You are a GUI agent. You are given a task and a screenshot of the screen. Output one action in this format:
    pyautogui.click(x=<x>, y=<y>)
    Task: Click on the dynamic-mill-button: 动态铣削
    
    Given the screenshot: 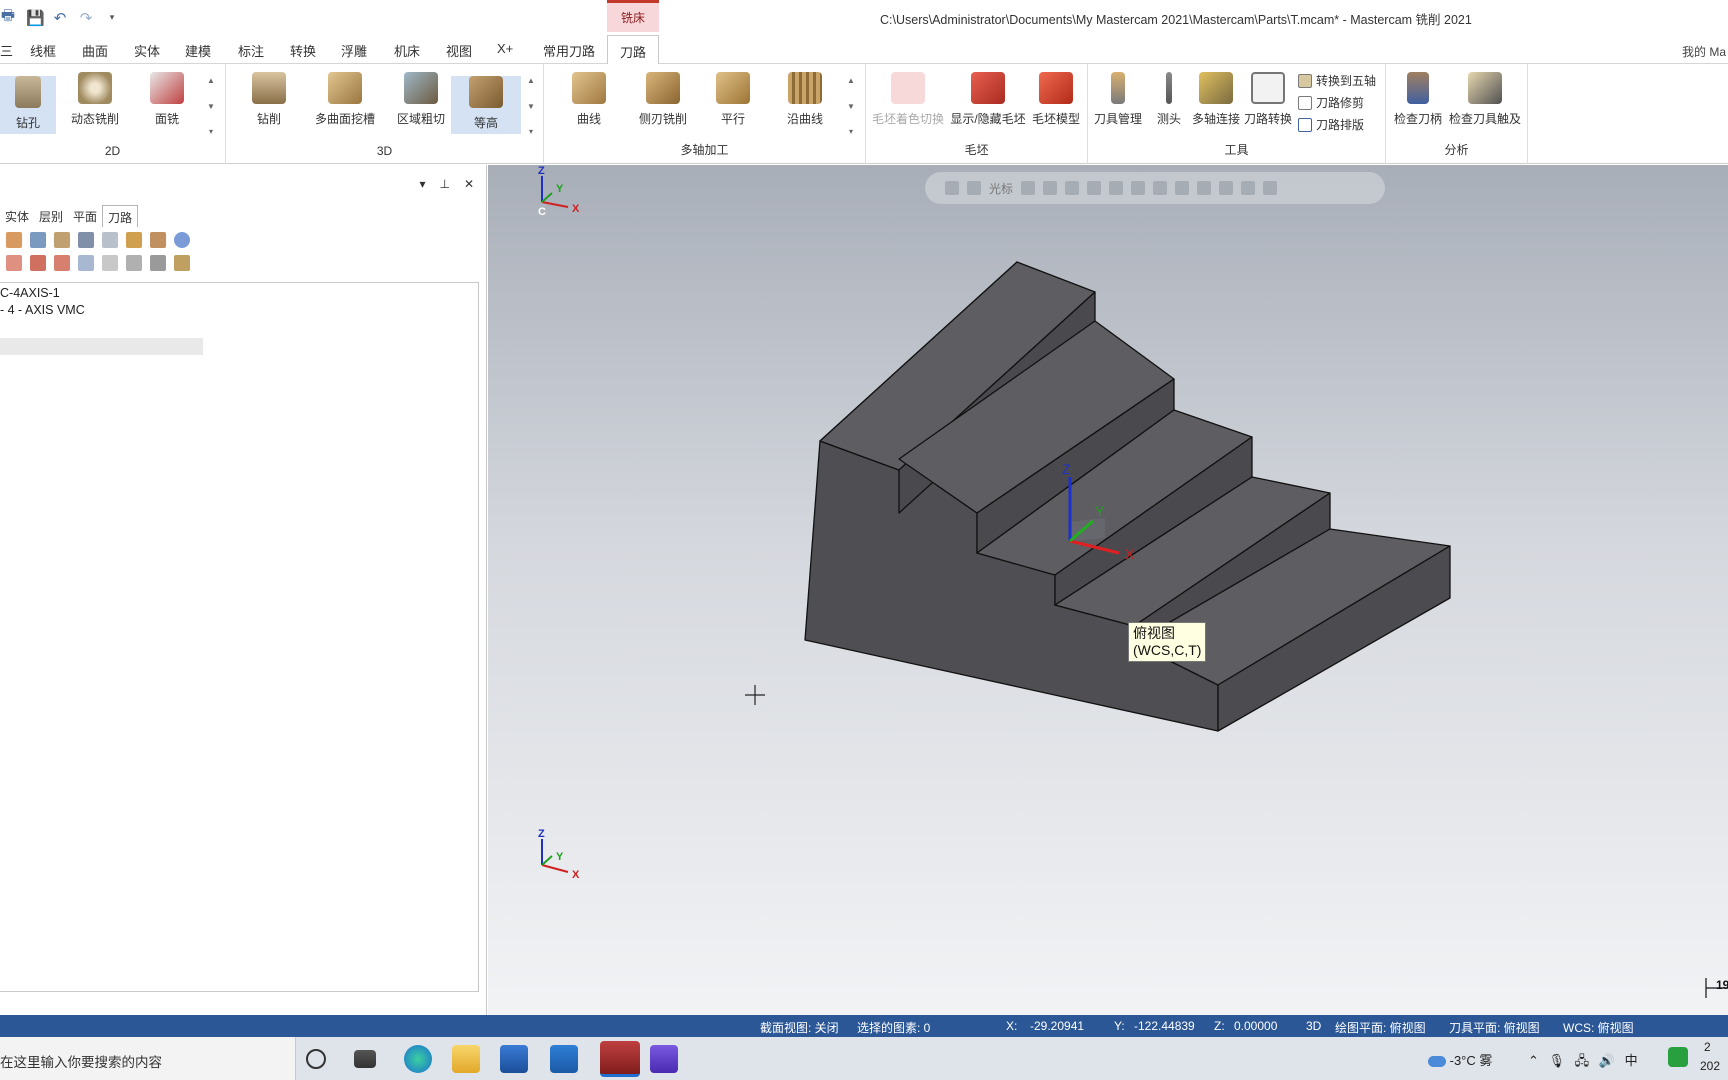 What is the action you would take?
    pyautogui.click(x=95, y=99)
    